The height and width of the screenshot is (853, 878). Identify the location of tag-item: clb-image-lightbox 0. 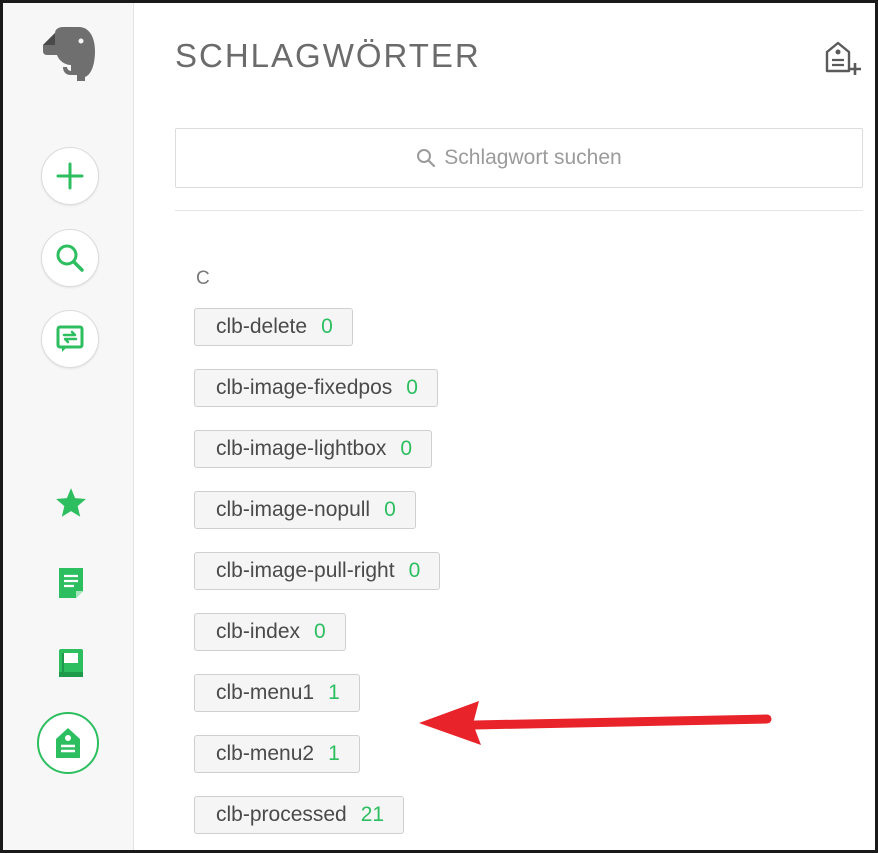
(313, 449).